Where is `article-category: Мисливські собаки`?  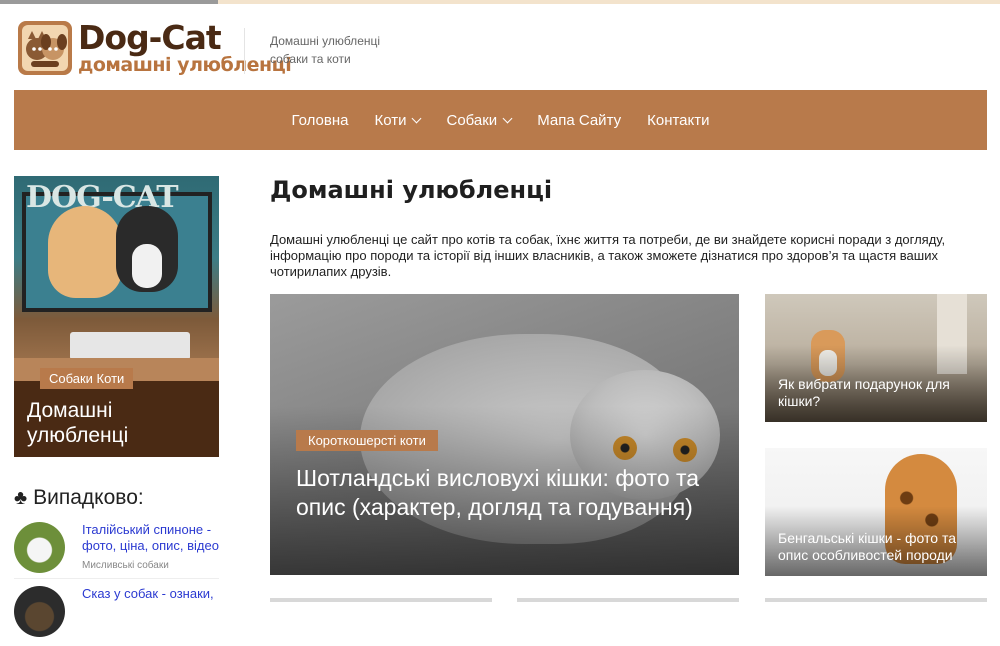 article-category: Мисливські собаки is located at coordinates (125, 565).